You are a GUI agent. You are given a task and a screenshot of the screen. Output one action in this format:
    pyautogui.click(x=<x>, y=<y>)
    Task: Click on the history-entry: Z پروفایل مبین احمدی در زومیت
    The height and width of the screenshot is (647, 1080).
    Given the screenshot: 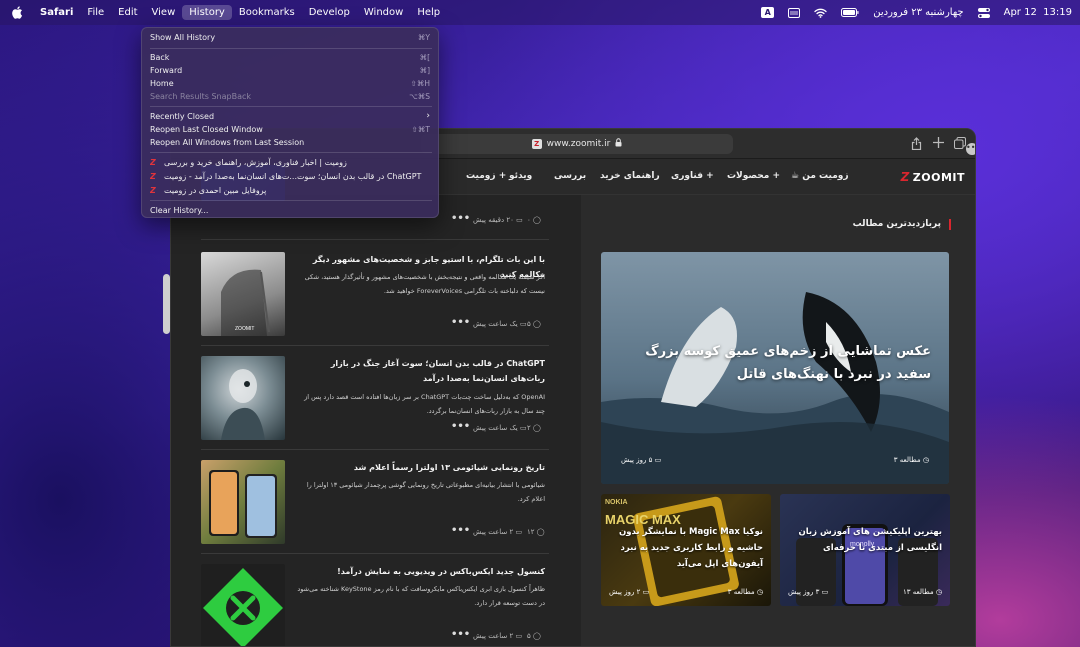 What is the action you would take?
    pyautogui.click(x=291, y=190)
    